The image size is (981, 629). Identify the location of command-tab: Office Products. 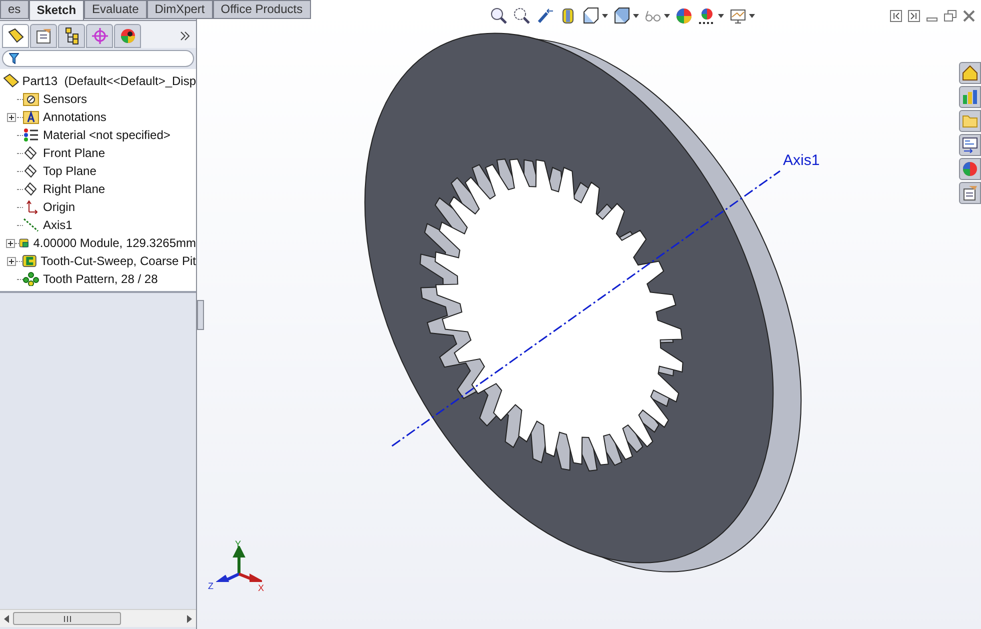
(261, 9).